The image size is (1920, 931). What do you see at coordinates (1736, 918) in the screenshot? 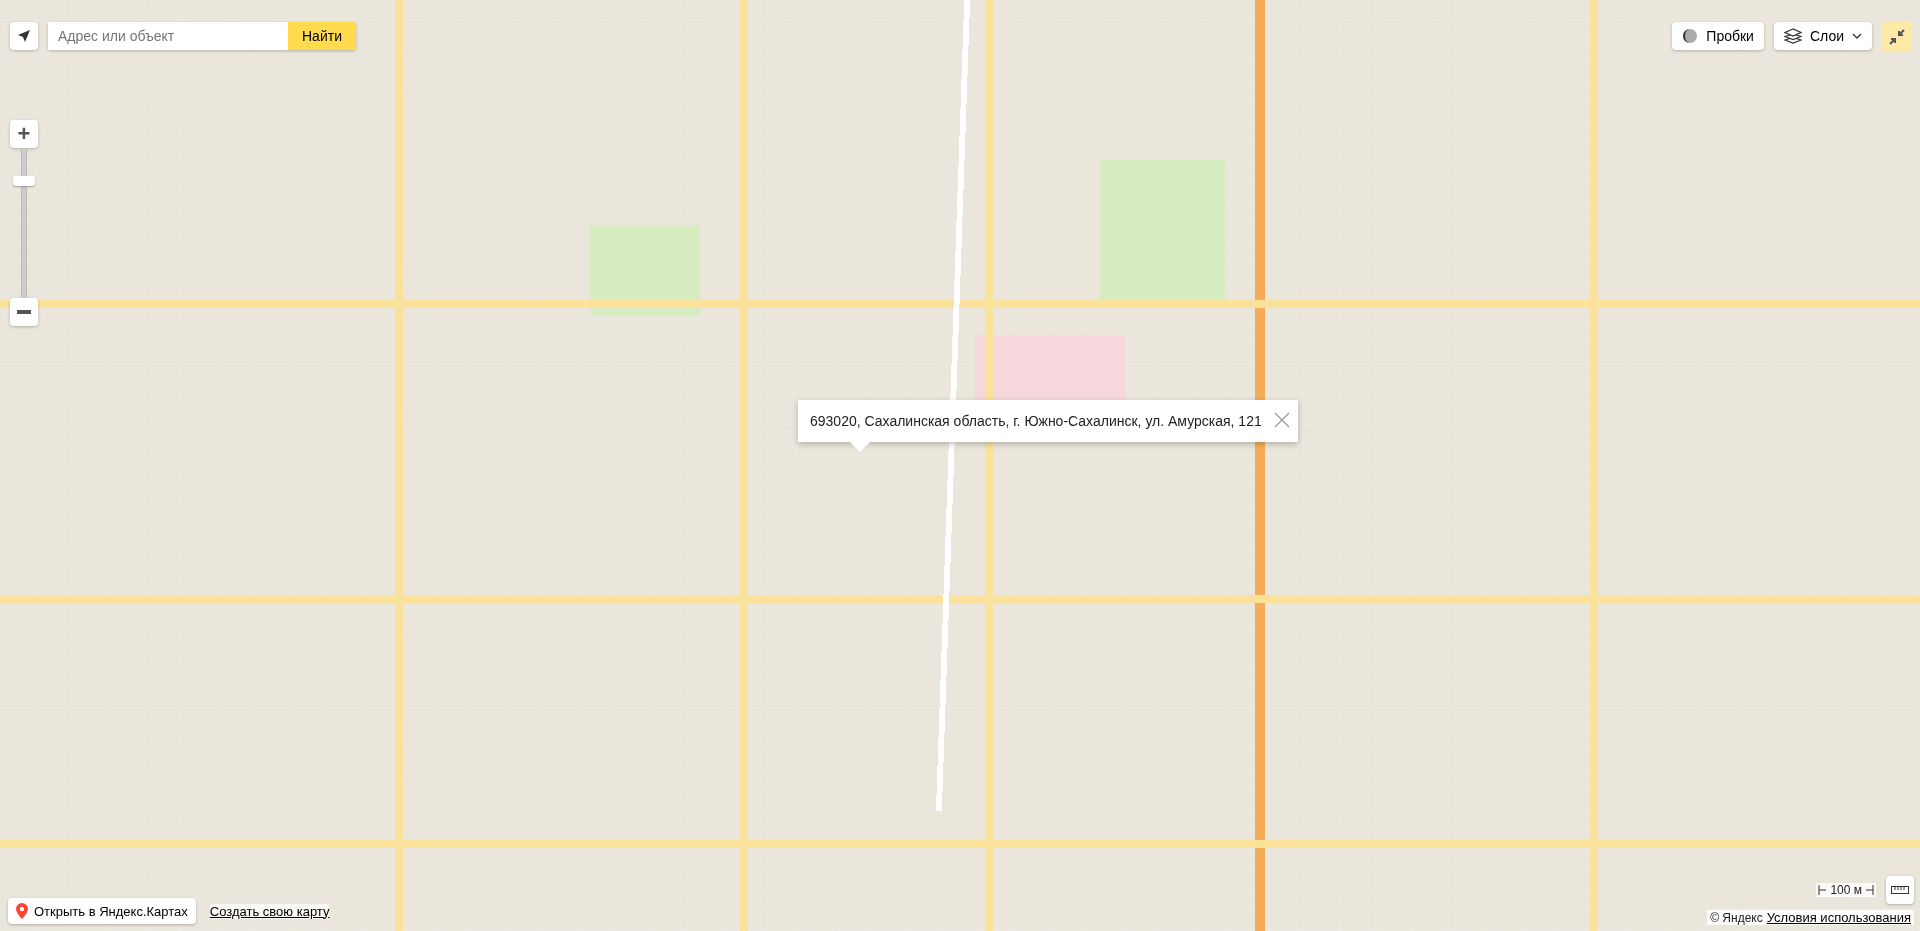
I see `copyright-text: © Яндекс` at bounding box center [1736, 918].